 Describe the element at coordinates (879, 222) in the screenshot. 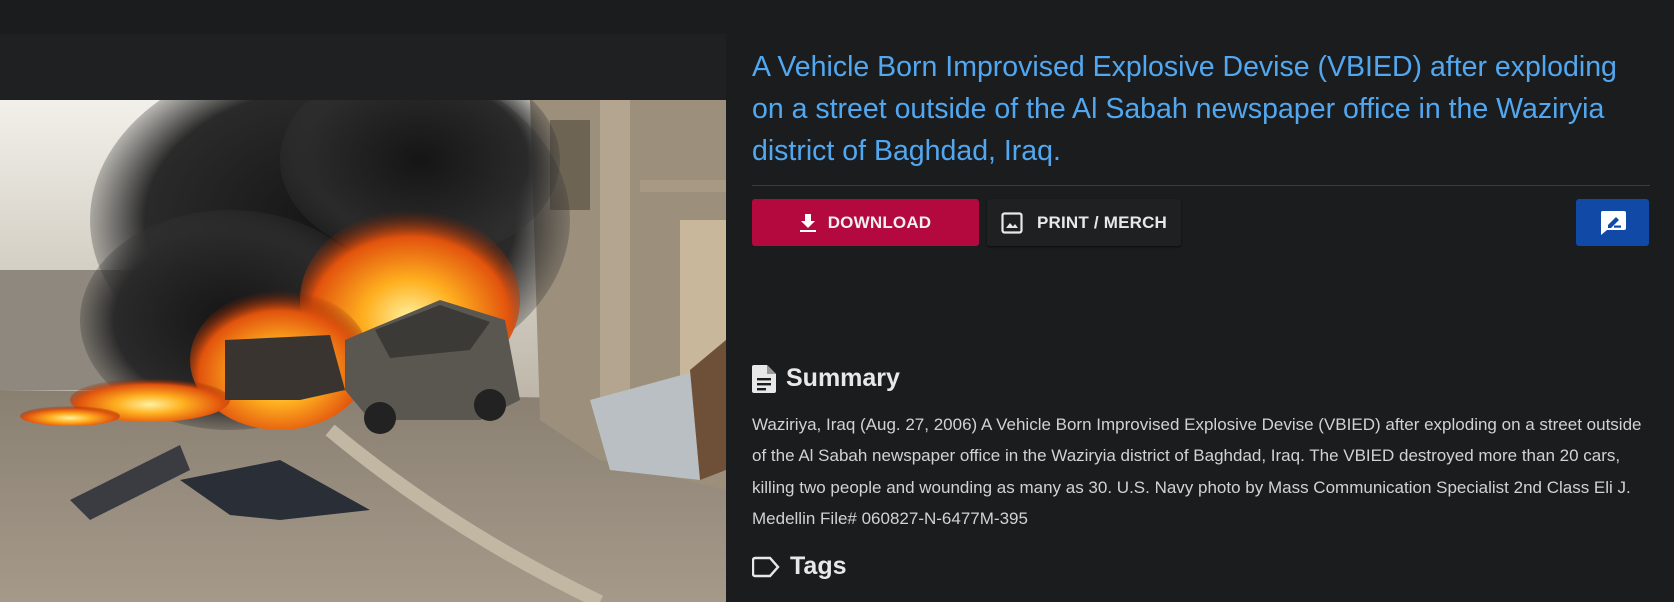

I see `download-label: DOWNLOAD` at that location.